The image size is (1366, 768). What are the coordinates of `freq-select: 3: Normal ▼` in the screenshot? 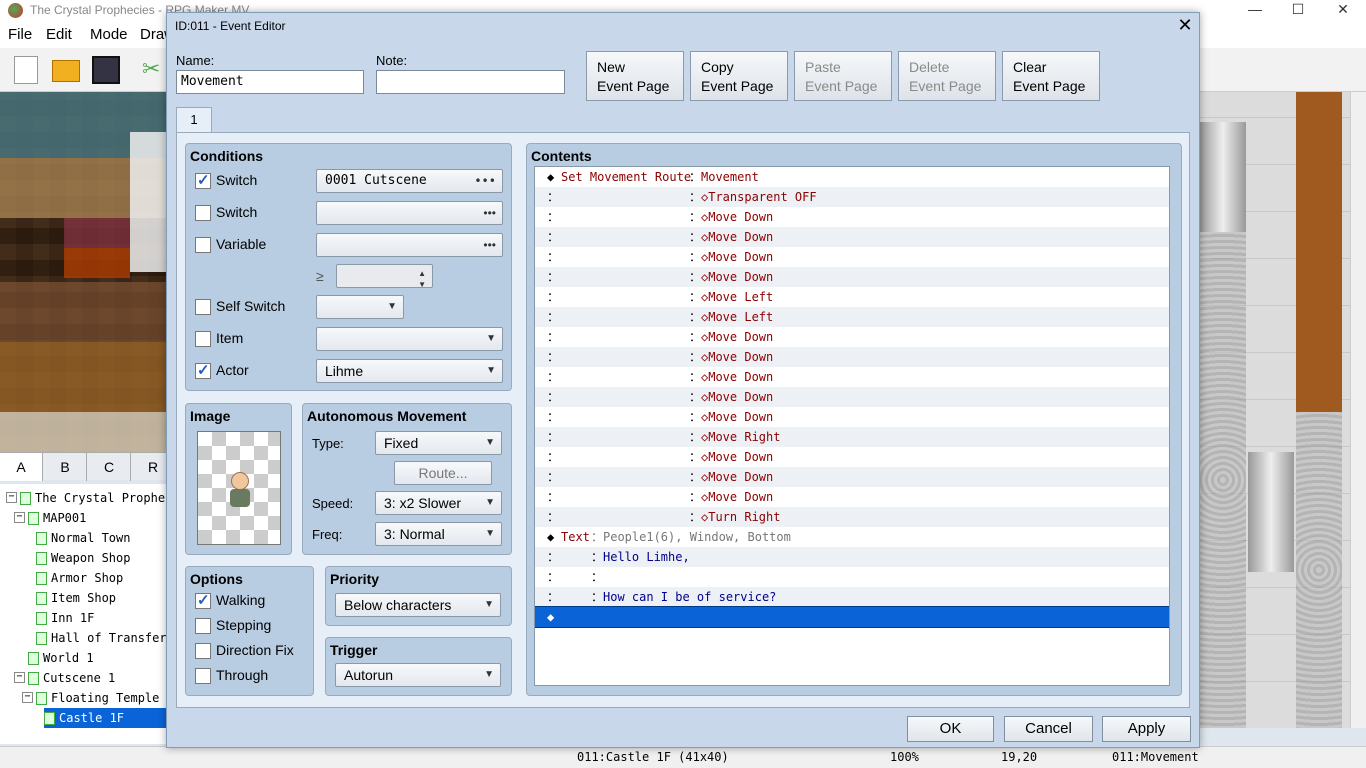 It's located at (438, 534).